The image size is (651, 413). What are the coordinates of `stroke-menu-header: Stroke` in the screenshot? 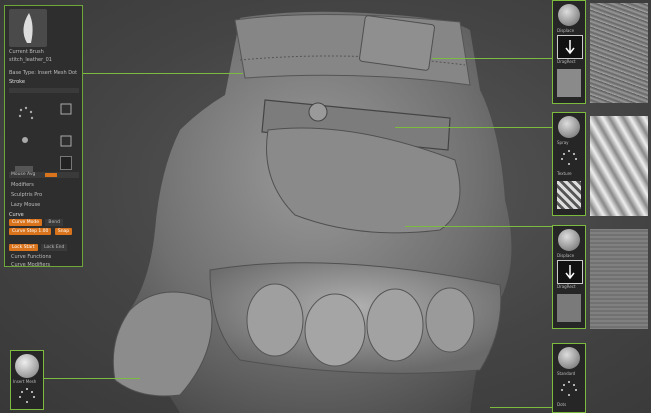 It's located at (17, 82).